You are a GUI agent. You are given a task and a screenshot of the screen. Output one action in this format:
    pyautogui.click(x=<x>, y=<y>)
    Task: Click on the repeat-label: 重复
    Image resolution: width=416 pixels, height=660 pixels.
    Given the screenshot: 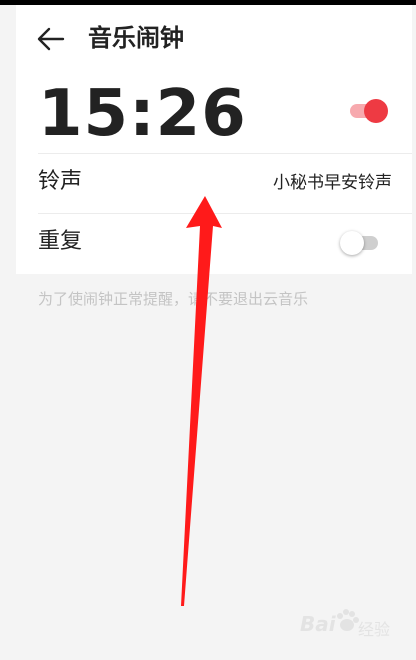 What is the action you would take?
    pyautogui.click(x=60, y=241)
    